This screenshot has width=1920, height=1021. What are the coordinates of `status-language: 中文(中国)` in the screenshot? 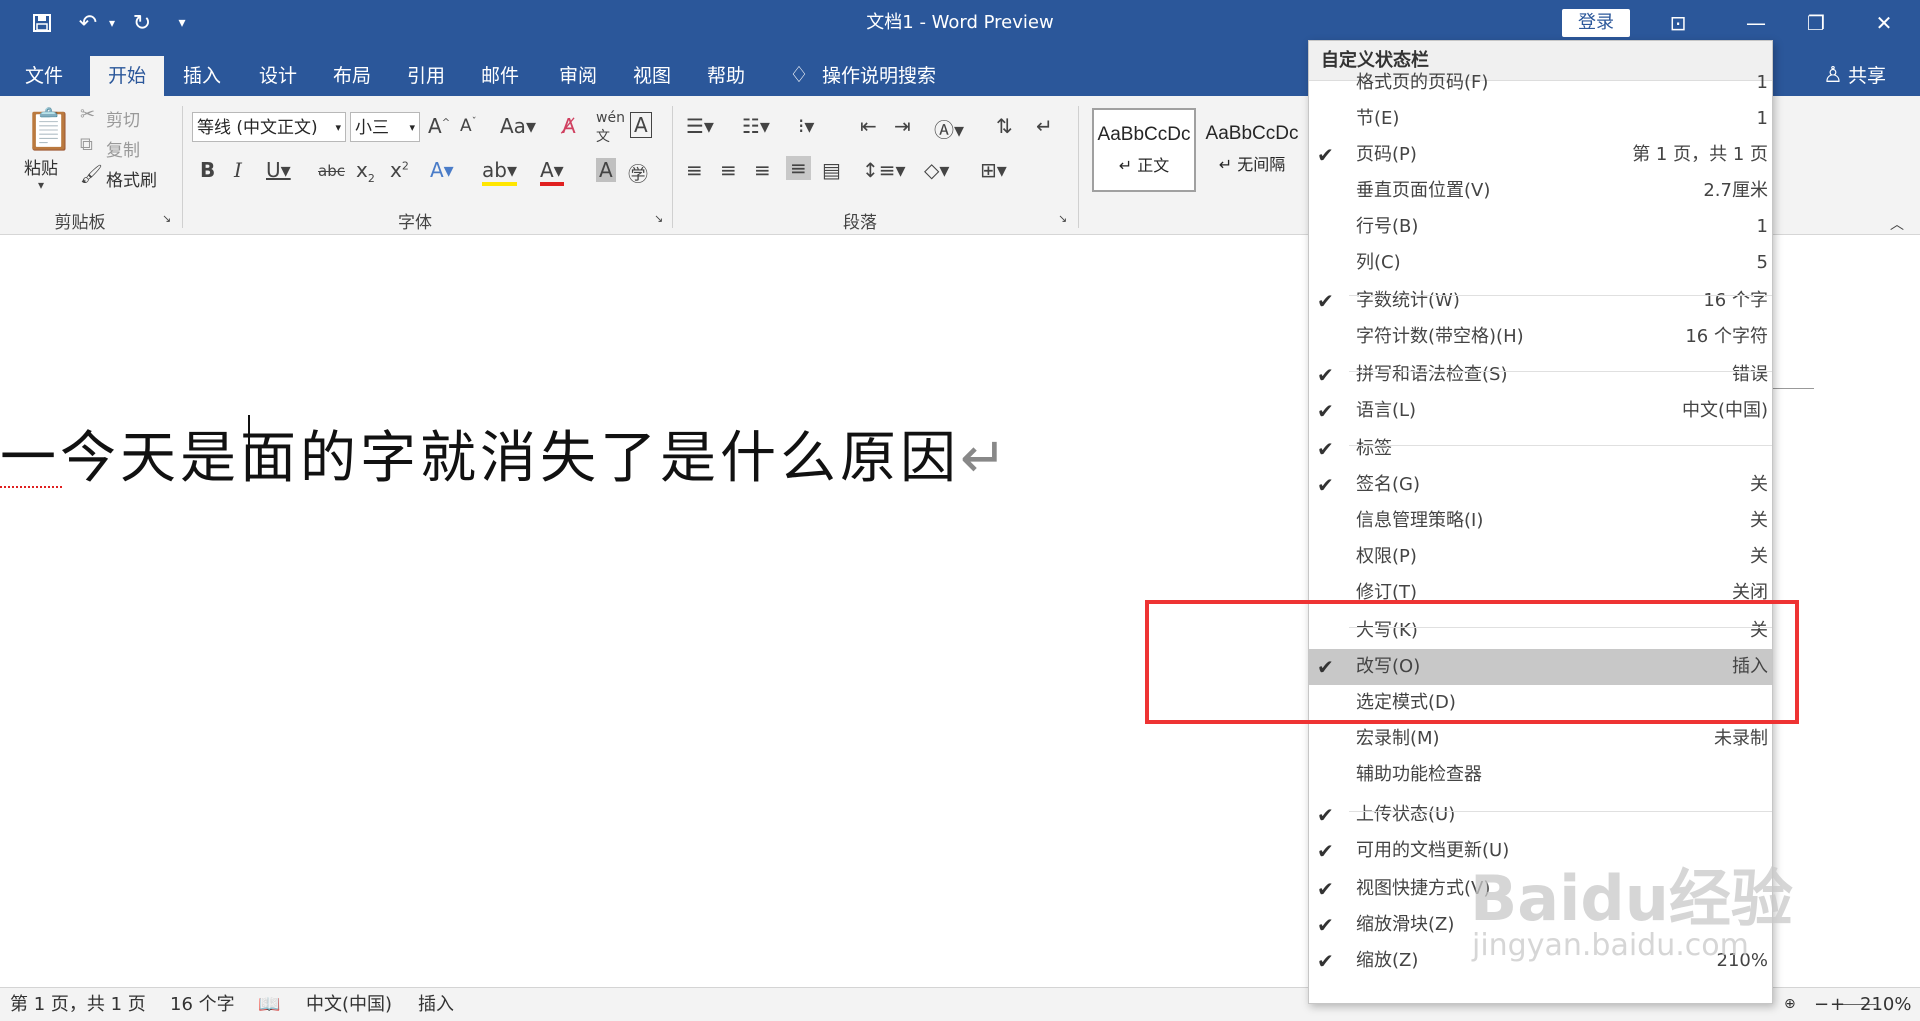 It's located at (349, 1004).